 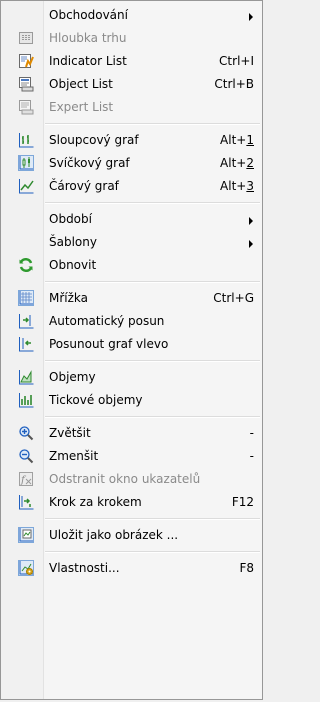 I want to click on menu-item-shortcut: Alt+2, so click(x=237, y=163).